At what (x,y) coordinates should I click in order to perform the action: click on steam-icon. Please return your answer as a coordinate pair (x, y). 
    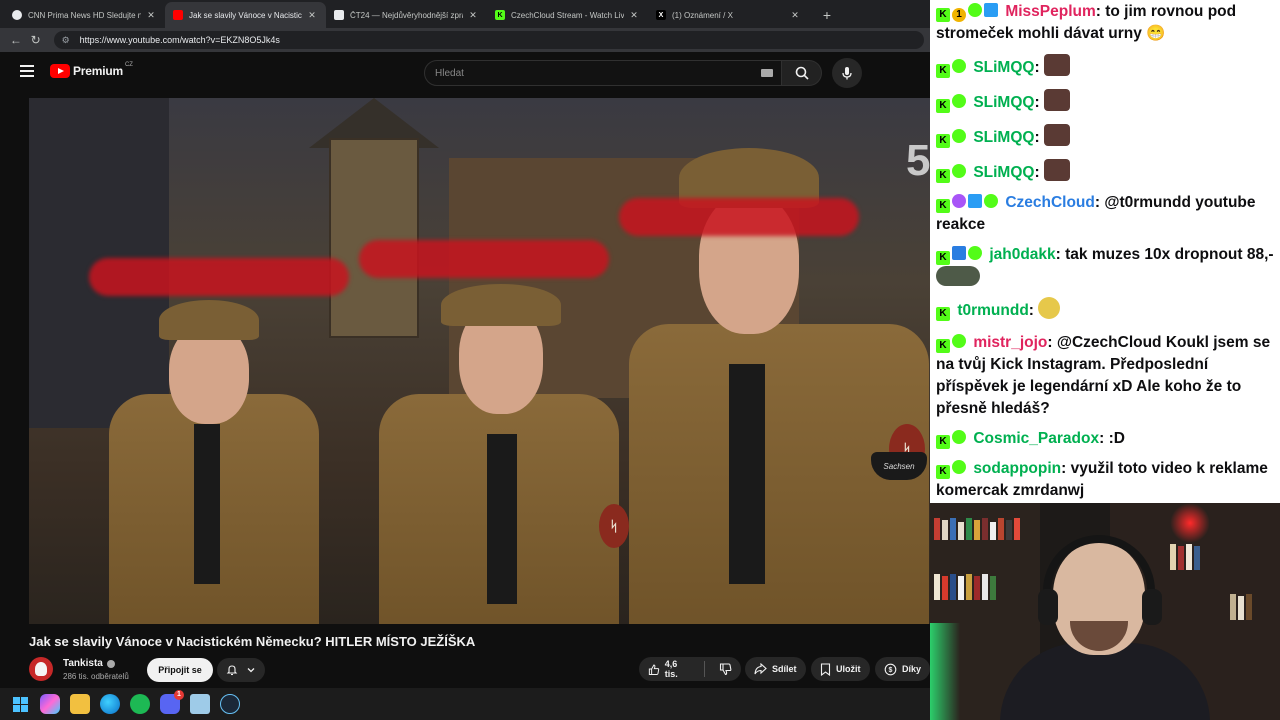
    Looking at the image, I should click on (230, 704).